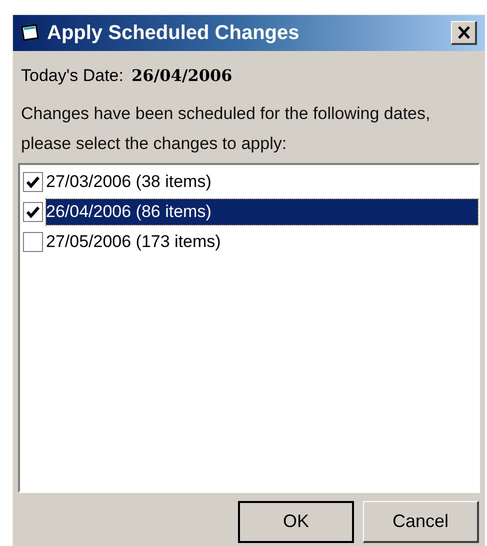 The height and width of the screenshot is (546, 487). What do you see at coordinates (129, 181) in the screenshot?
I see `item-label: 27/03/2006 (38 items)` at bounding box center [129, 181].